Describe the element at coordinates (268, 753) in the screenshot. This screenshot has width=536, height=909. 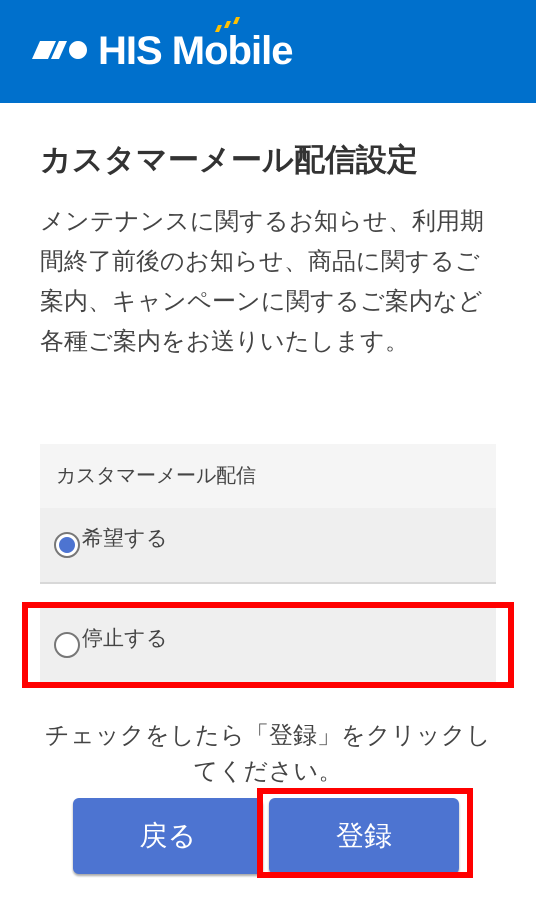
I see `instruction-text: チェックをしたら「登録」をクリックしてください。` at that location.